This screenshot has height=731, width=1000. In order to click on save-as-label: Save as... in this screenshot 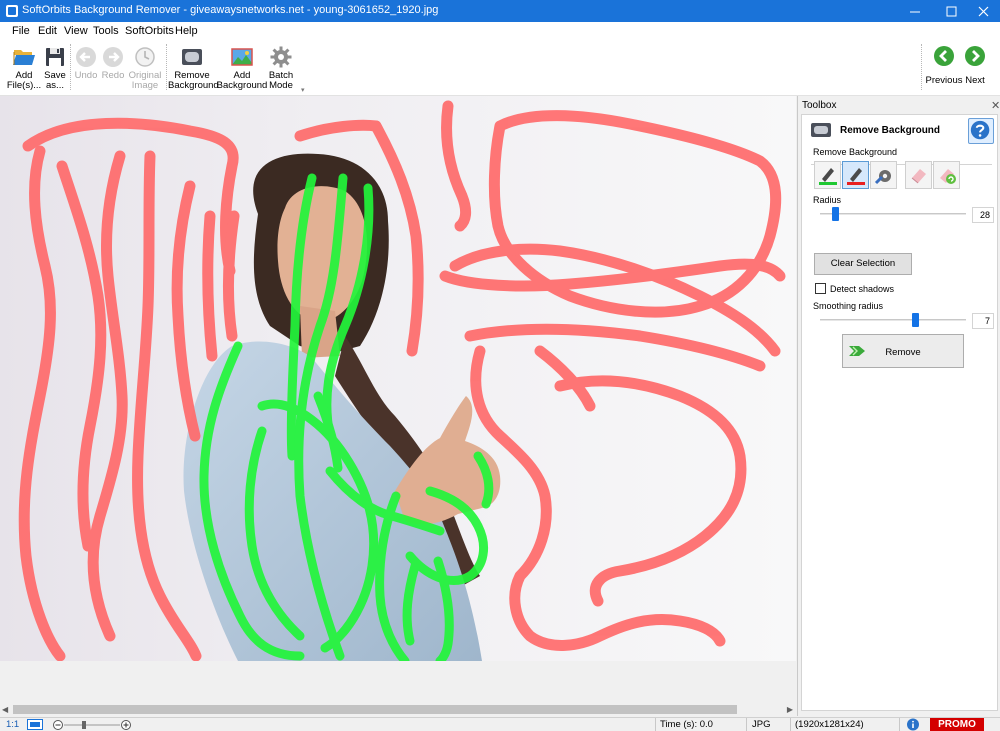, I will do `click(55, 80)`.